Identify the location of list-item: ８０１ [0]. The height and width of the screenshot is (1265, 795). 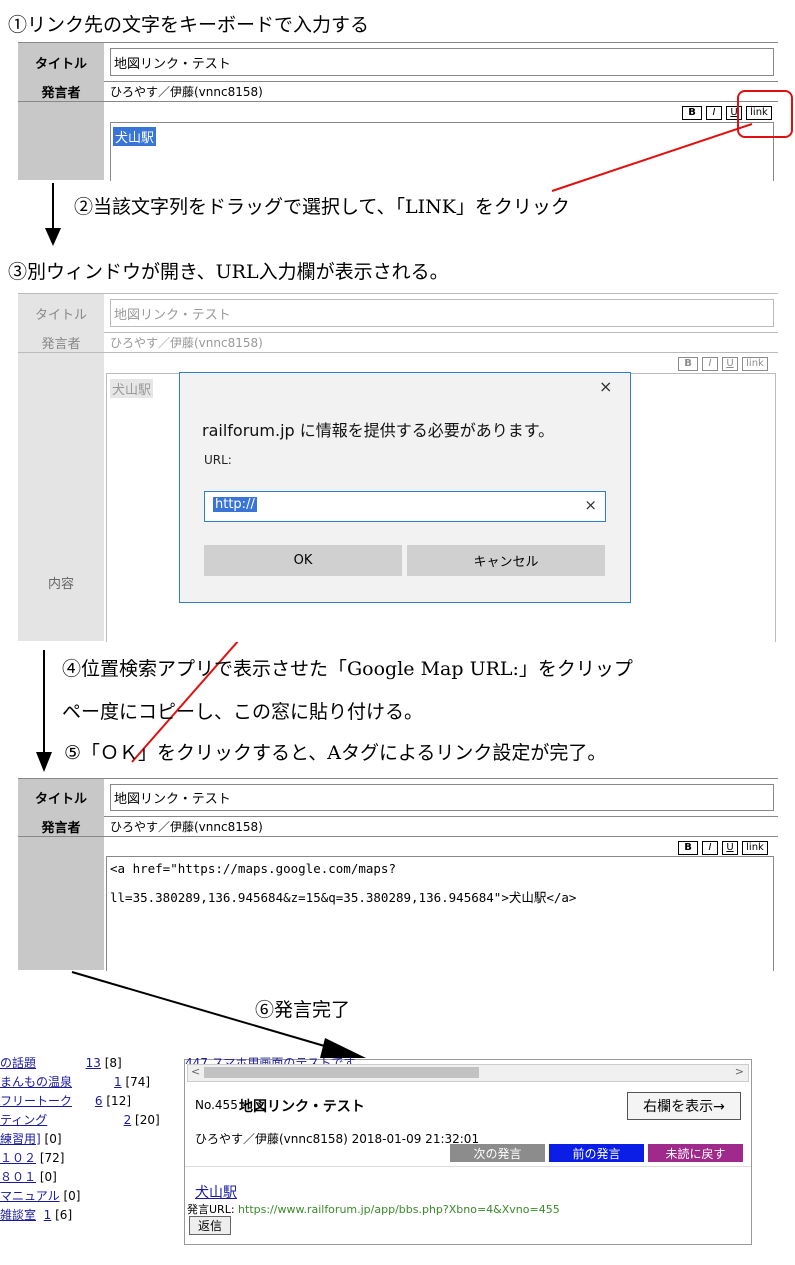
(28, 1176).